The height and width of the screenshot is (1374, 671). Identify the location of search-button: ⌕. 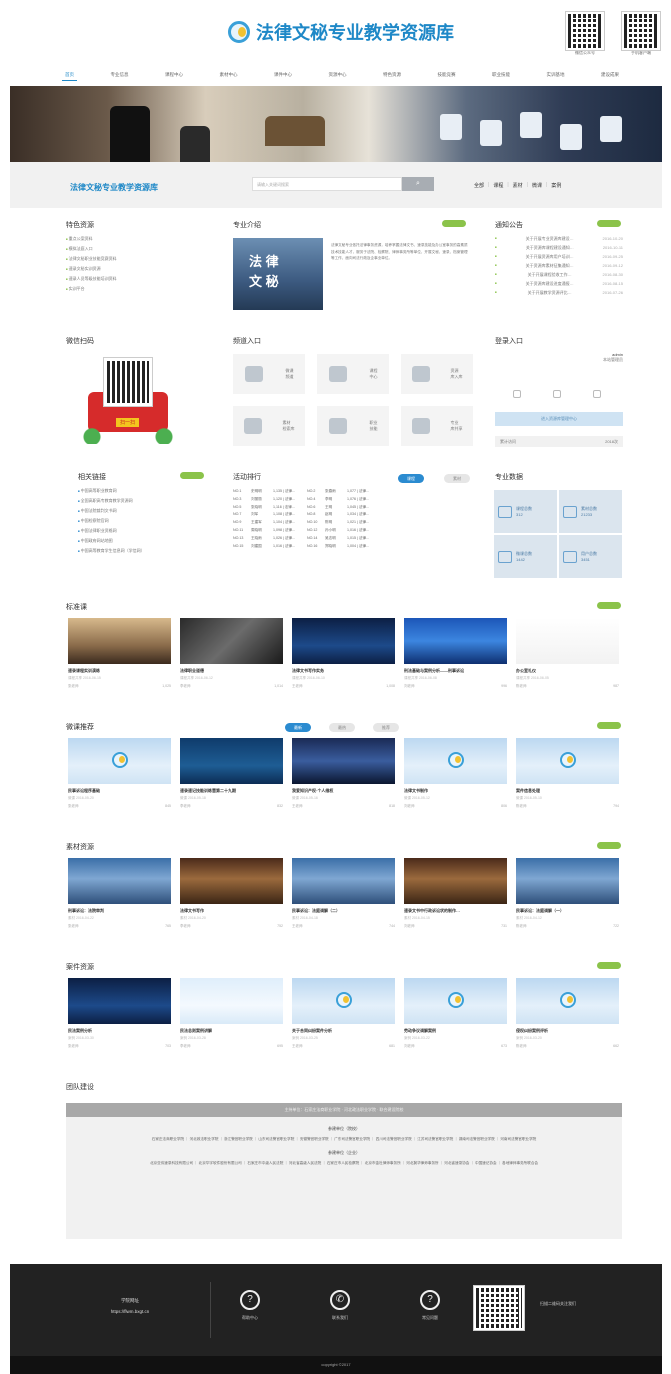
(418, 184).